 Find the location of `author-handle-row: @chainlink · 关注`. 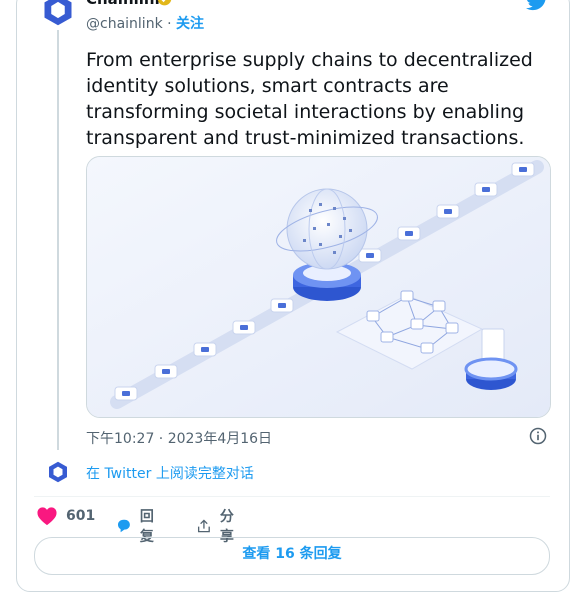

author-handle-row: @chainlink · 关注 is located at coordinates (145, 23).